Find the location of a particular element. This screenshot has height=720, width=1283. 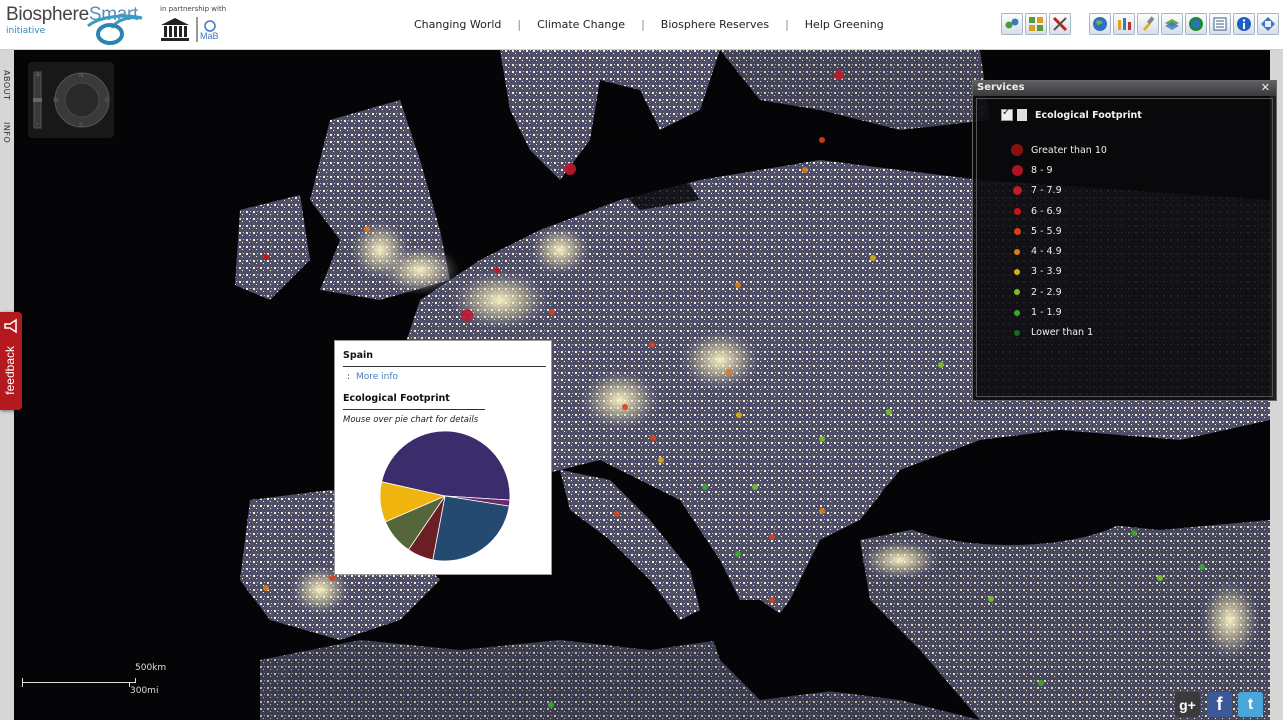

nav-help-greening: Help Greening is located at coordinates (844, 24).